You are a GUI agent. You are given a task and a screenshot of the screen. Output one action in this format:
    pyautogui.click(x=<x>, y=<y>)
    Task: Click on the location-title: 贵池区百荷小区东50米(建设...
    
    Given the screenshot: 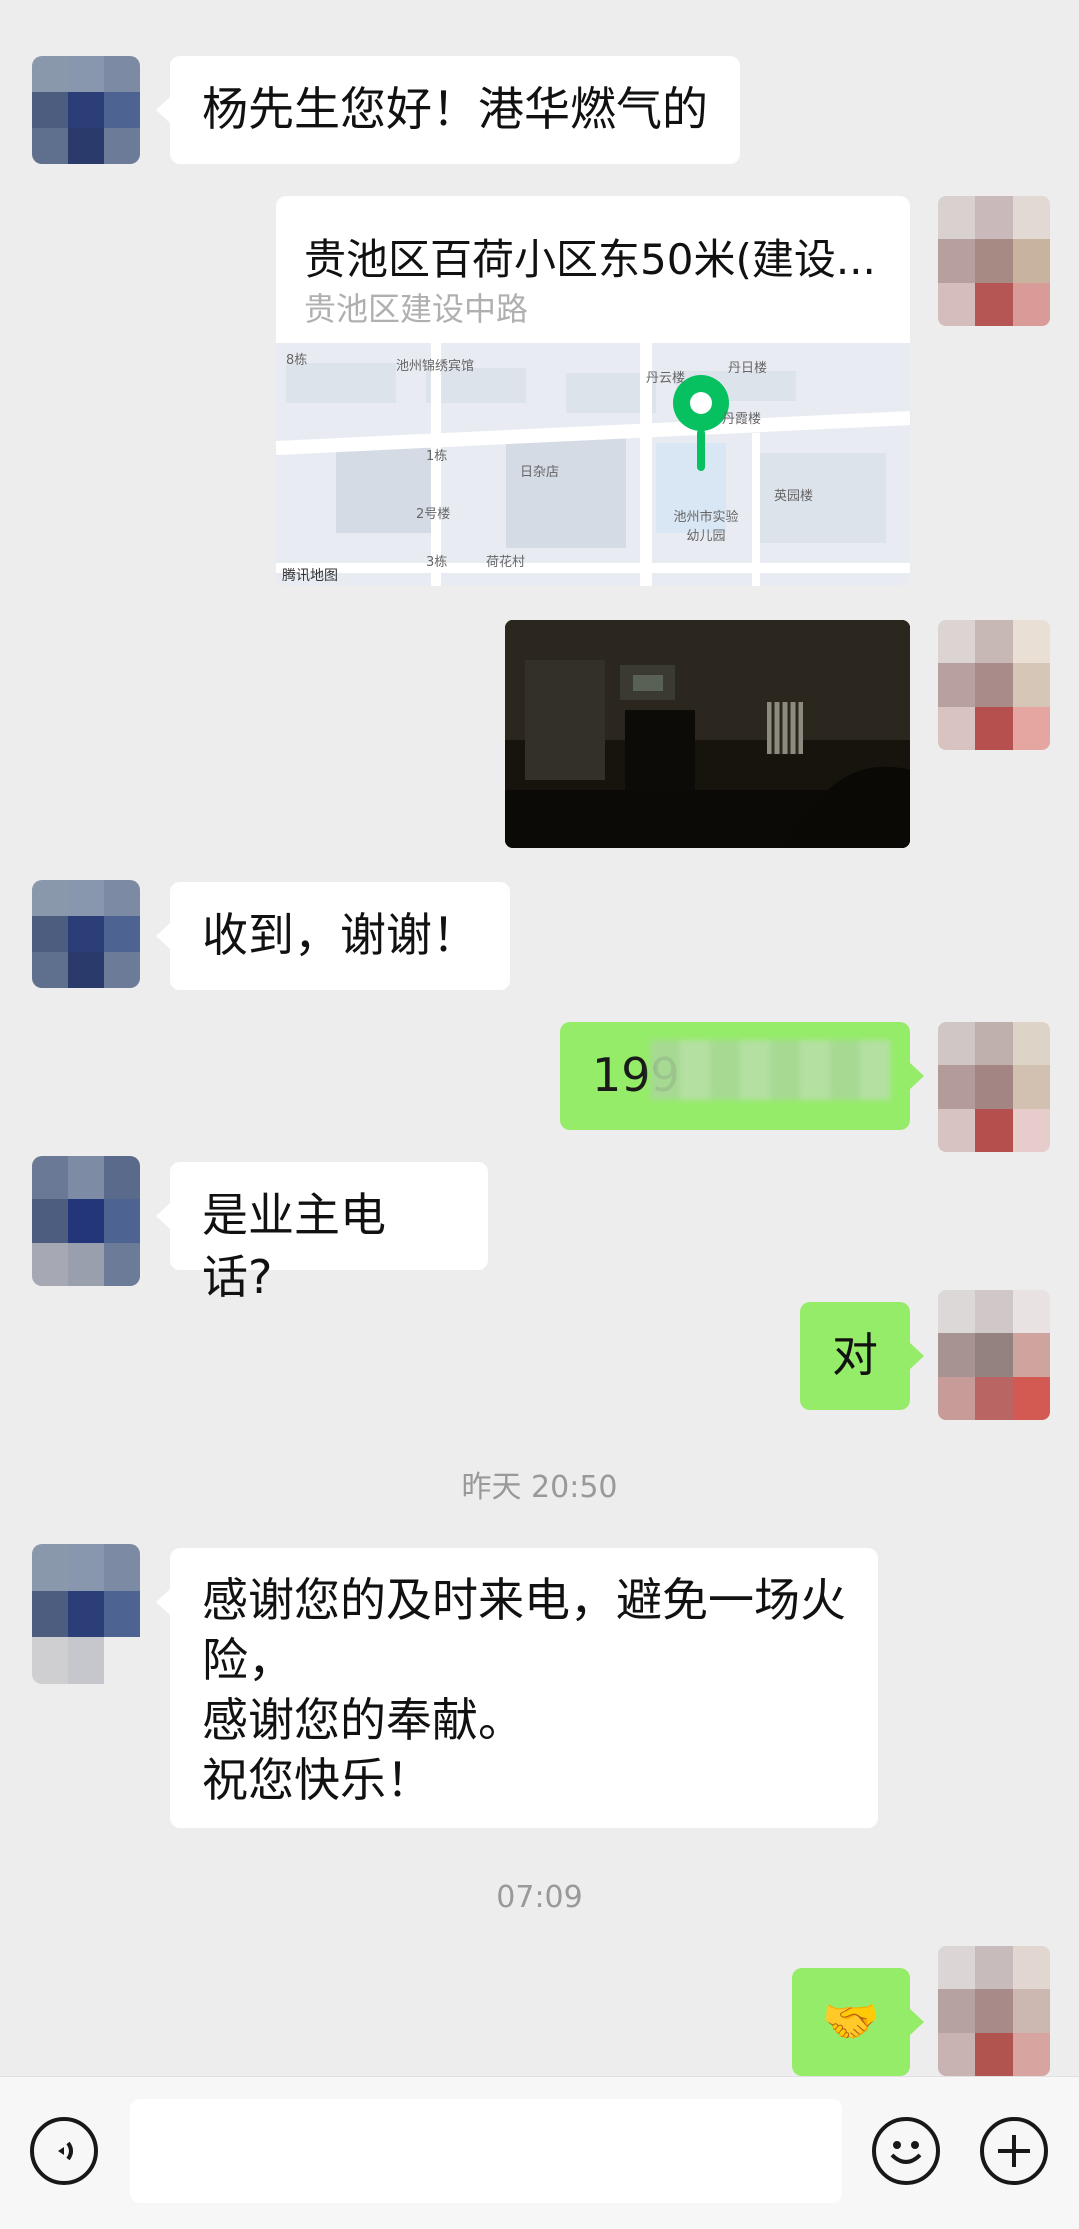 What is the action you would take?
    pyautogui.click(x=590, y=259)
    